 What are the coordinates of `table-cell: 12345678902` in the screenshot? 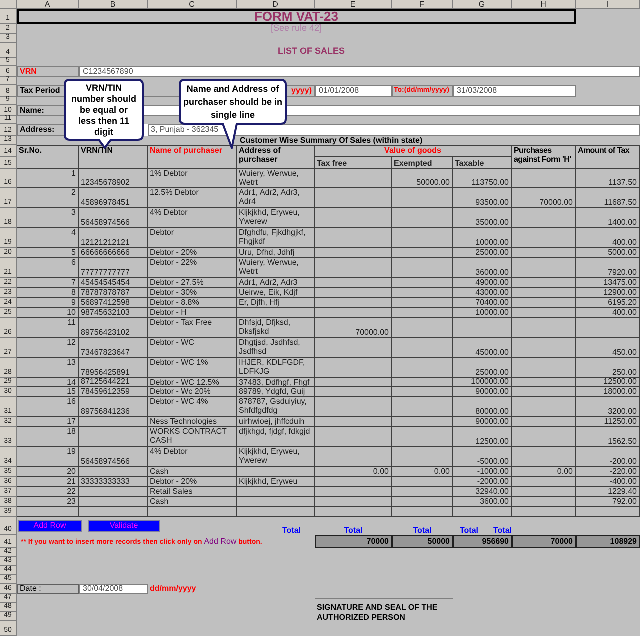 It's located at (113, 178).